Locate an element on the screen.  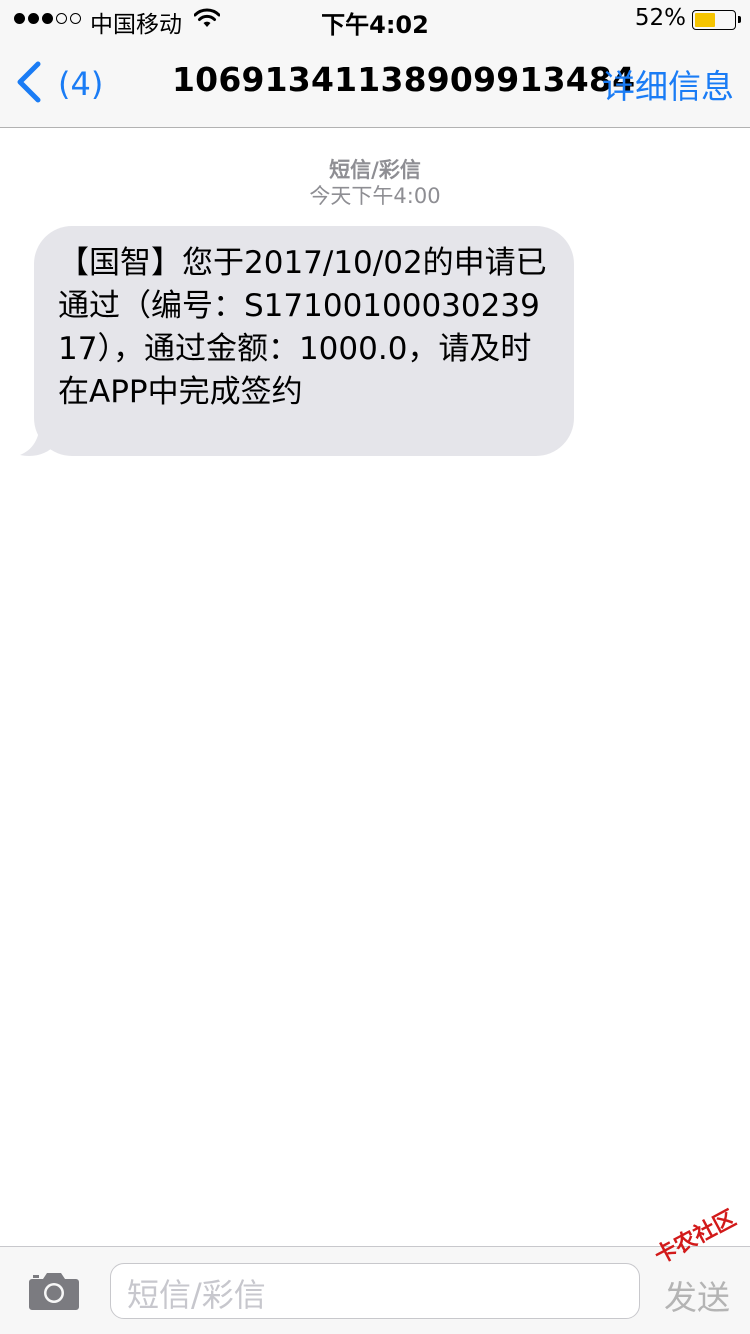
back-button: (4) is located at coordinates (58, 84).